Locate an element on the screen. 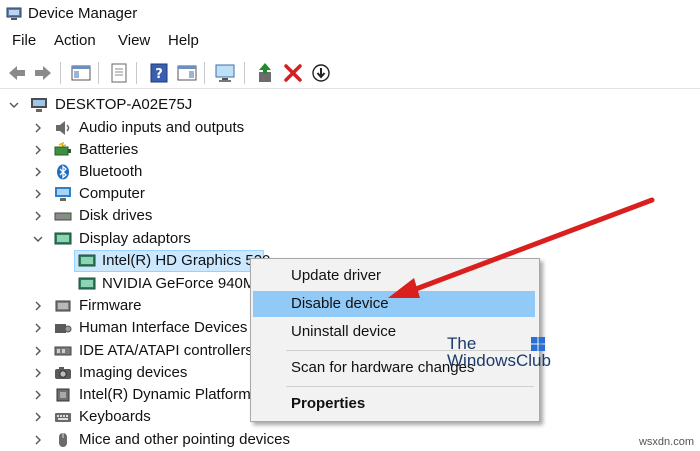  category-label: Mice and other pointing devices is located at coordinates (184, 439).